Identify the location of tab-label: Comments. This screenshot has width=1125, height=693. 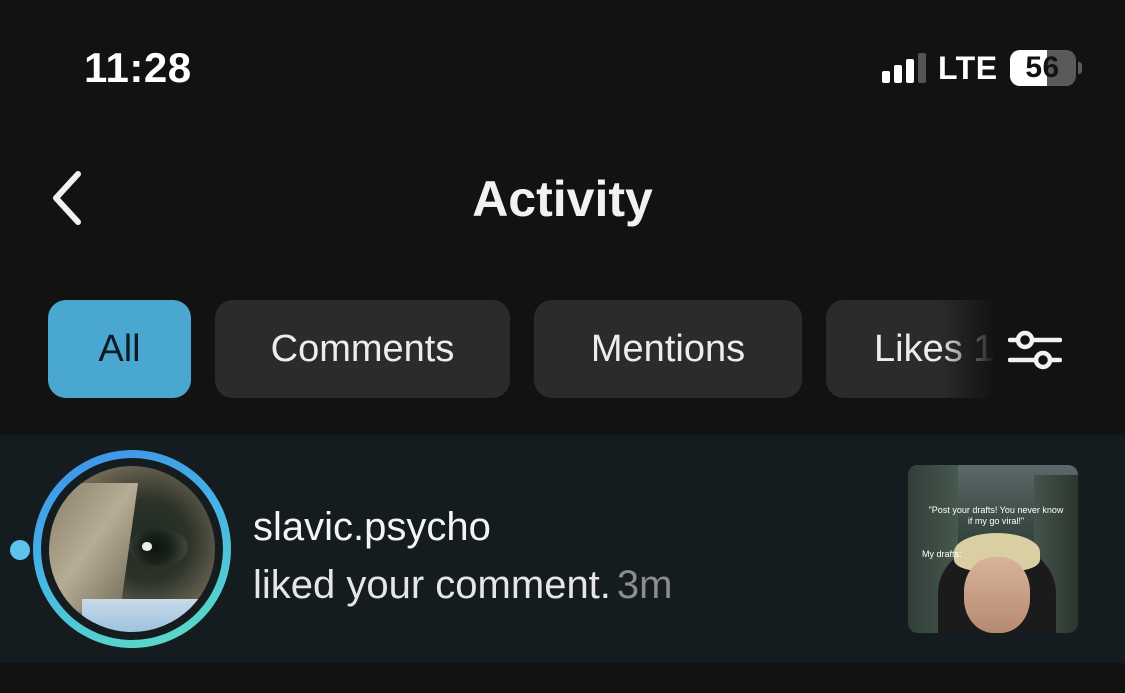
(362, 348).